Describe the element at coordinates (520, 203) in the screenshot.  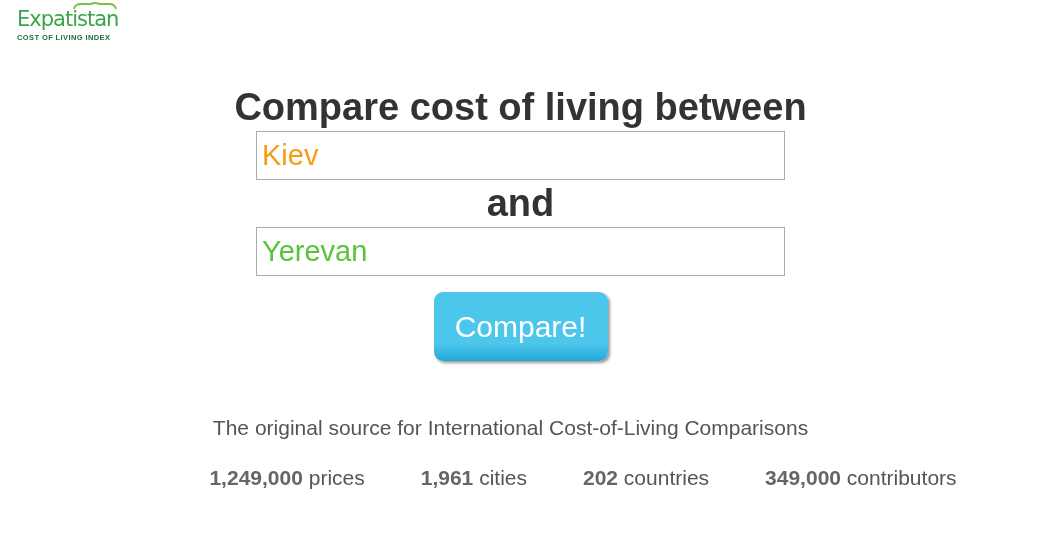
I see `connector-text: and` at that location.